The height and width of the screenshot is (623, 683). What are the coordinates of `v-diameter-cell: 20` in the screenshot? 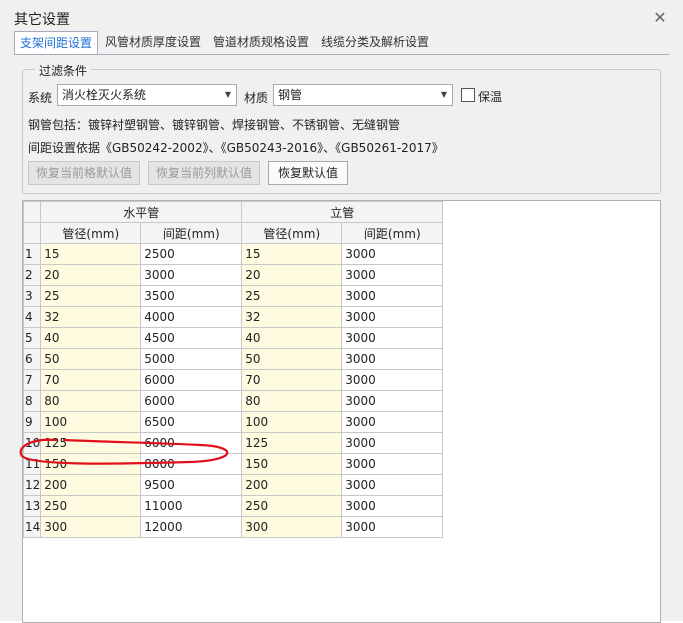 It's located at (292, 275).